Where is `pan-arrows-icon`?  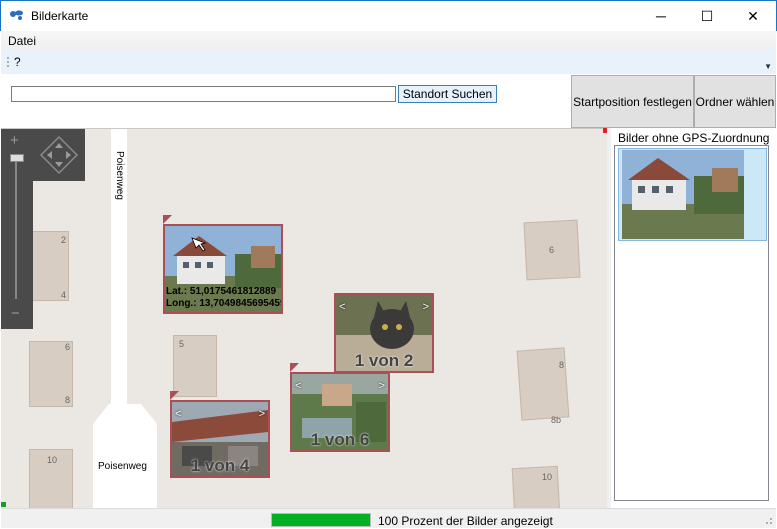
pan-arrows-icon is located at coordinates (59, 155).